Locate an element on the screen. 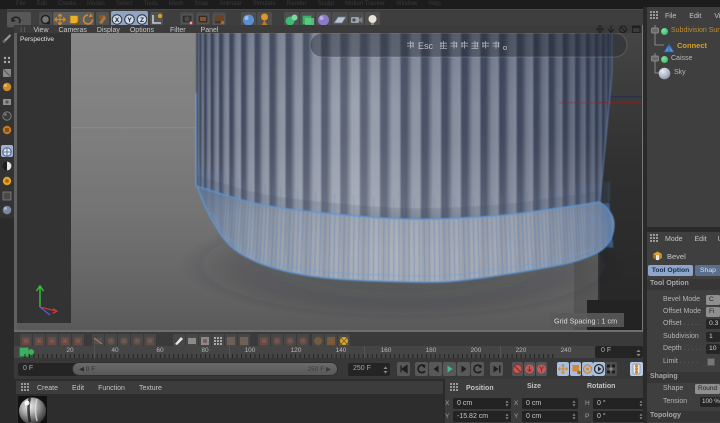 The width and height of the screenshot is (720, 423). svg-text: Grid Spacing : 1 cm is located at coordinates (585, 321).